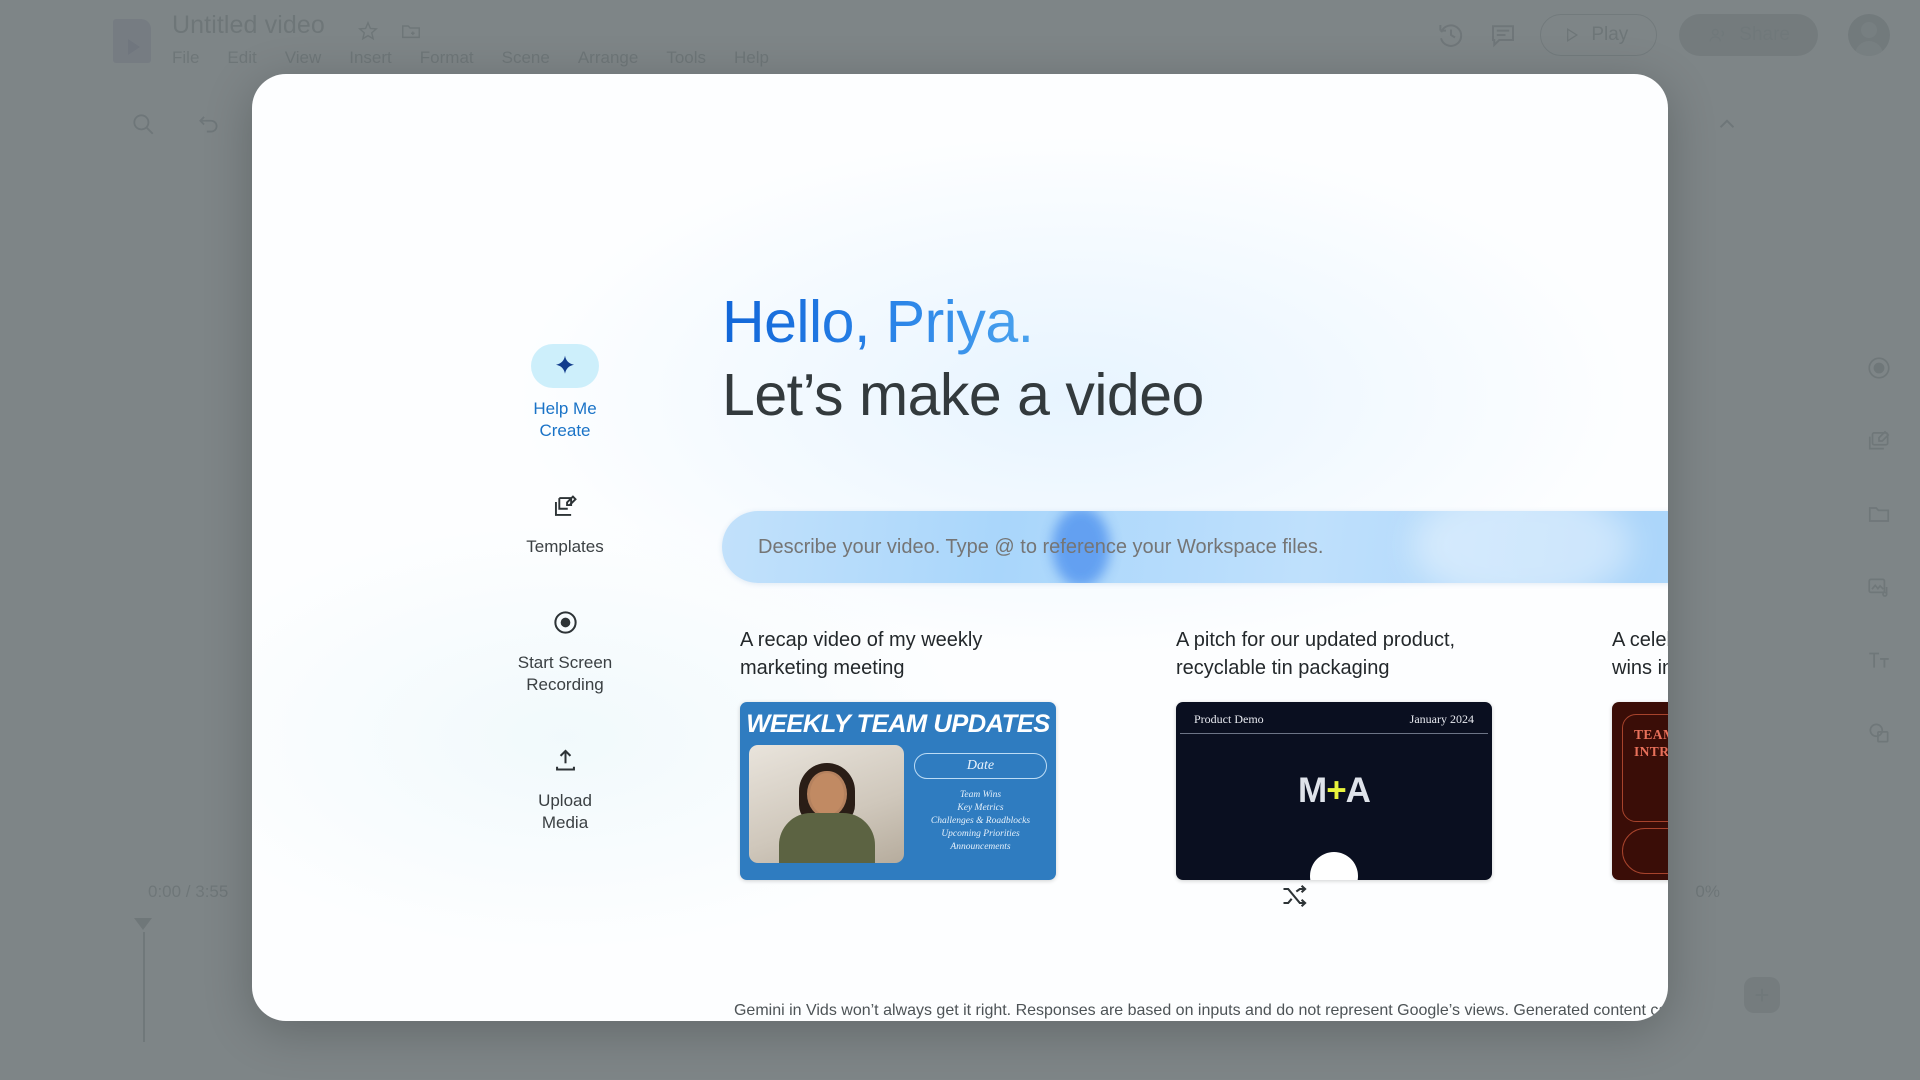 This screenshot has width=1920, height=1080. What do you see at coordinates (565, 546) in the screenshot?
I see `sidebar-label-line1: Templates` at bounding box center [565, 546].